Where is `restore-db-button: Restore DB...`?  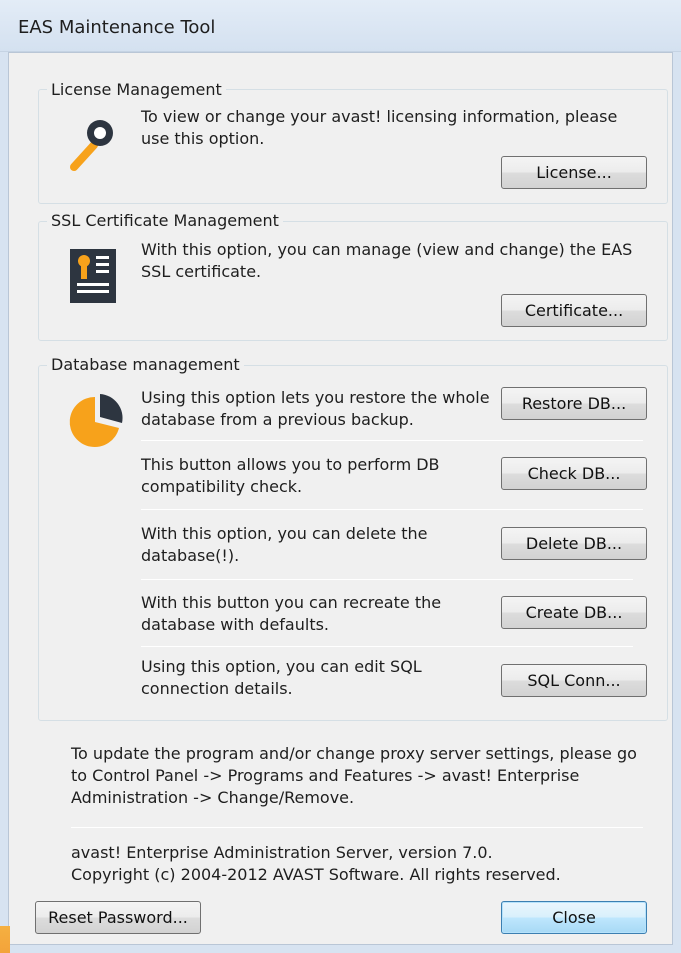
restore-db-button: Restore DB... is located at coordinates (574, 403).